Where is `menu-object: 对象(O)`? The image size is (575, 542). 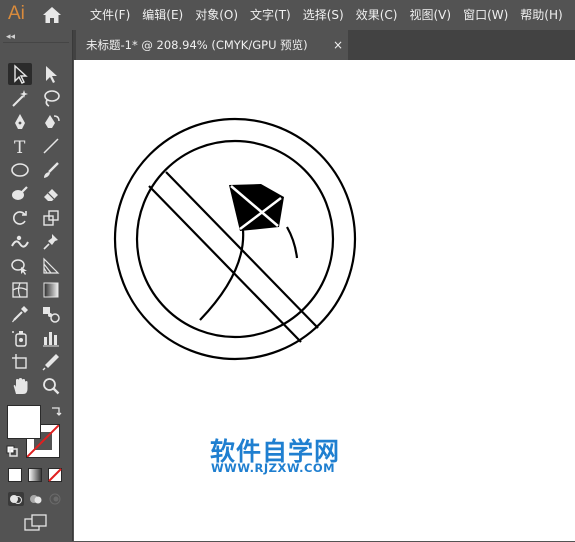 menu-object: 对象(O) is located at coordinates (216, 15).